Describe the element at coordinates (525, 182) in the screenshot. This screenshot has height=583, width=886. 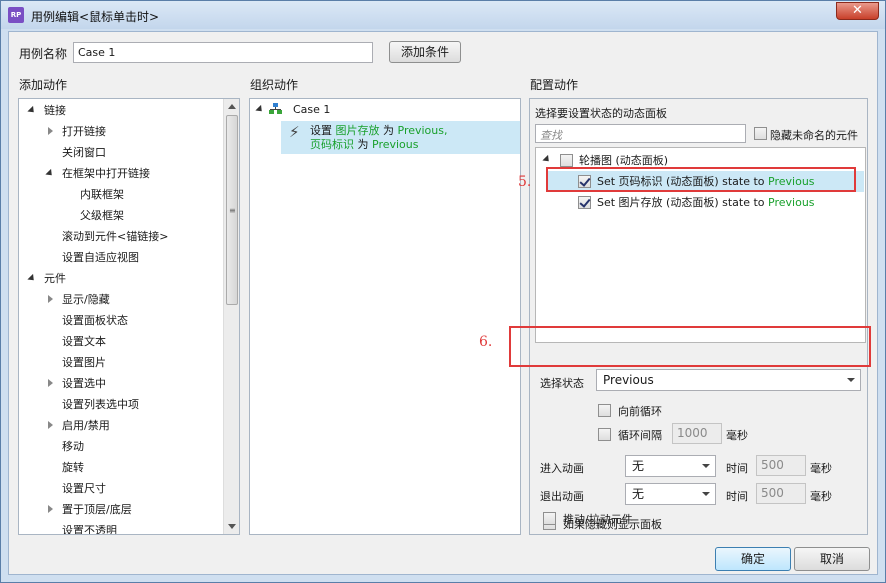
I see `annotation-5: 5.` at that location.